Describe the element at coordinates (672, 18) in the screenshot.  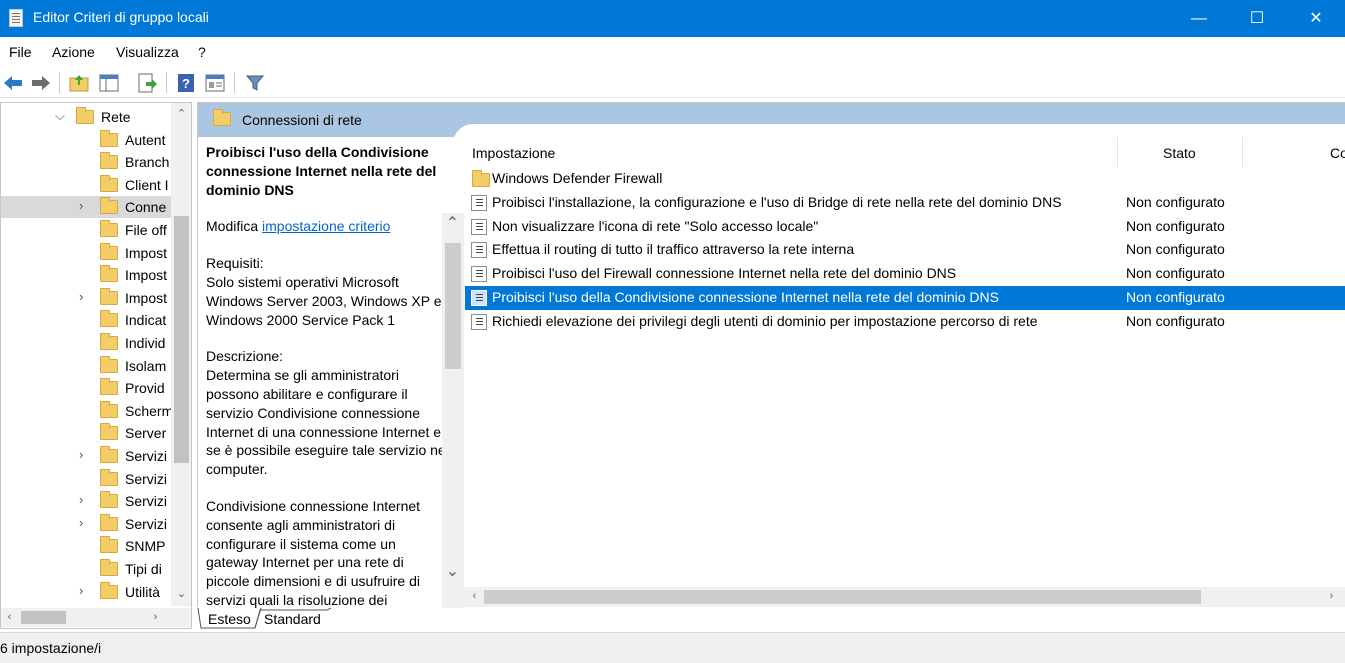
I see `title-bar: Editor Criteri di gruppo locali — ☐ ✕` at that location.